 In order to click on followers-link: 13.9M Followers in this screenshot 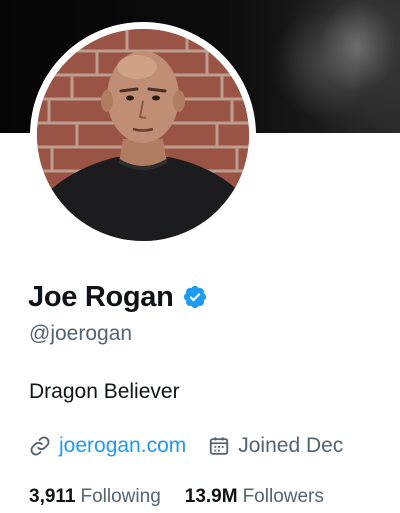, I will do `click(254, 497)`.